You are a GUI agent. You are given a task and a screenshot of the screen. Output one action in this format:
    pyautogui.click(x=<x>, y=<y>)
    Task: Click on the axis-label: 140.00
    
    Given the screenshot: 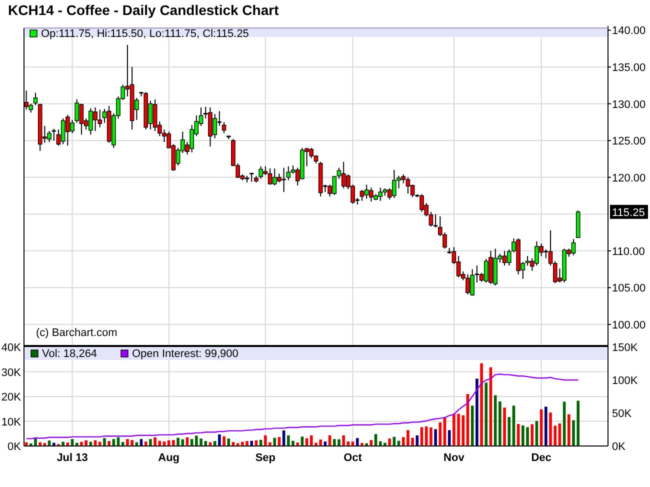 What is the action you would take?
    pyautogui.click(x=629, y=31)
    